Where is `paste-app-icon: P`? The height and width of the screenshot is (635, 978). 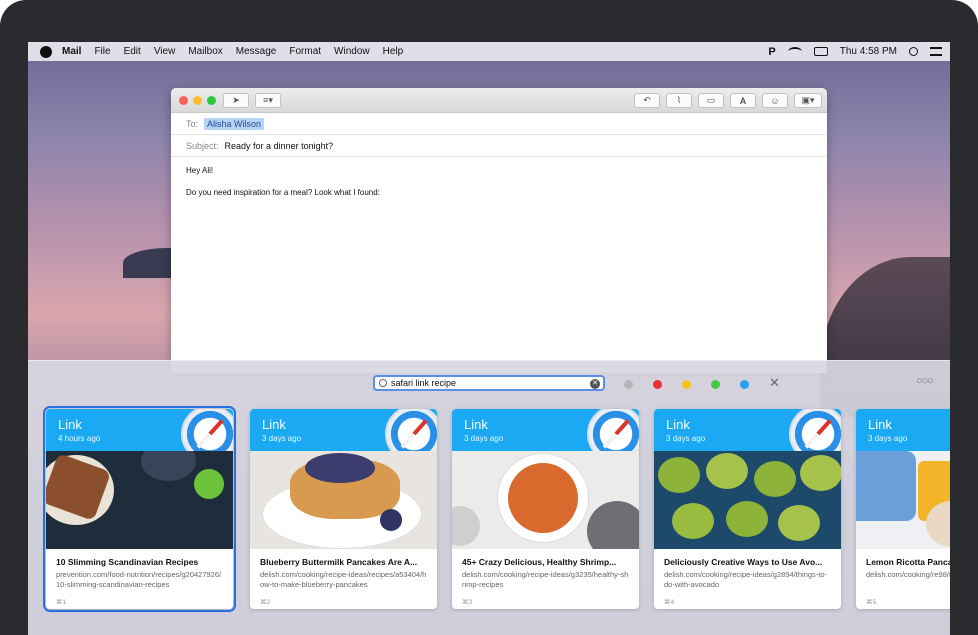
paste-app-icon: P is located at coordinates (771, 52).